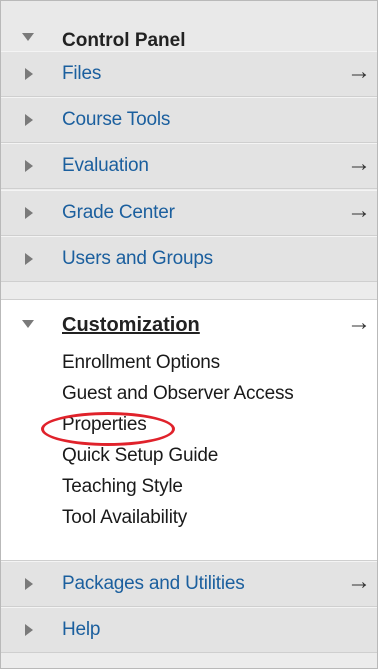  Describe the element at coordinates (122, 487) in the screenshot. I see `submenu-item-teaching-style: Teaching Style` at that location.